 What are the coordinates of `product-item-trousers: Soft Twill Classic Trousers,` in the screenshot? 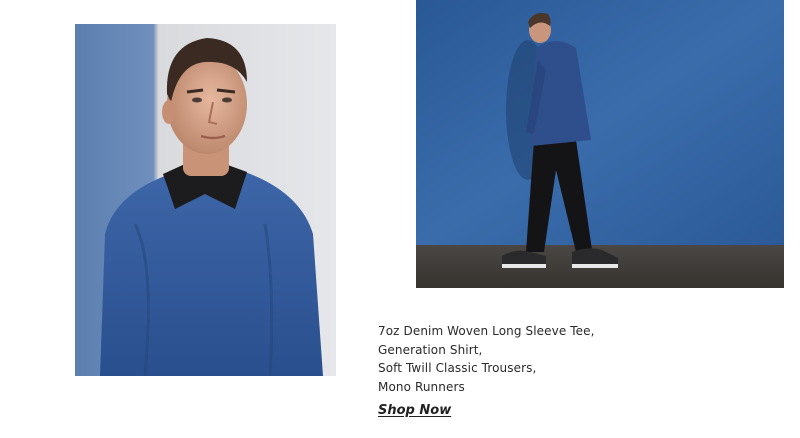 It's located at (457, 368).